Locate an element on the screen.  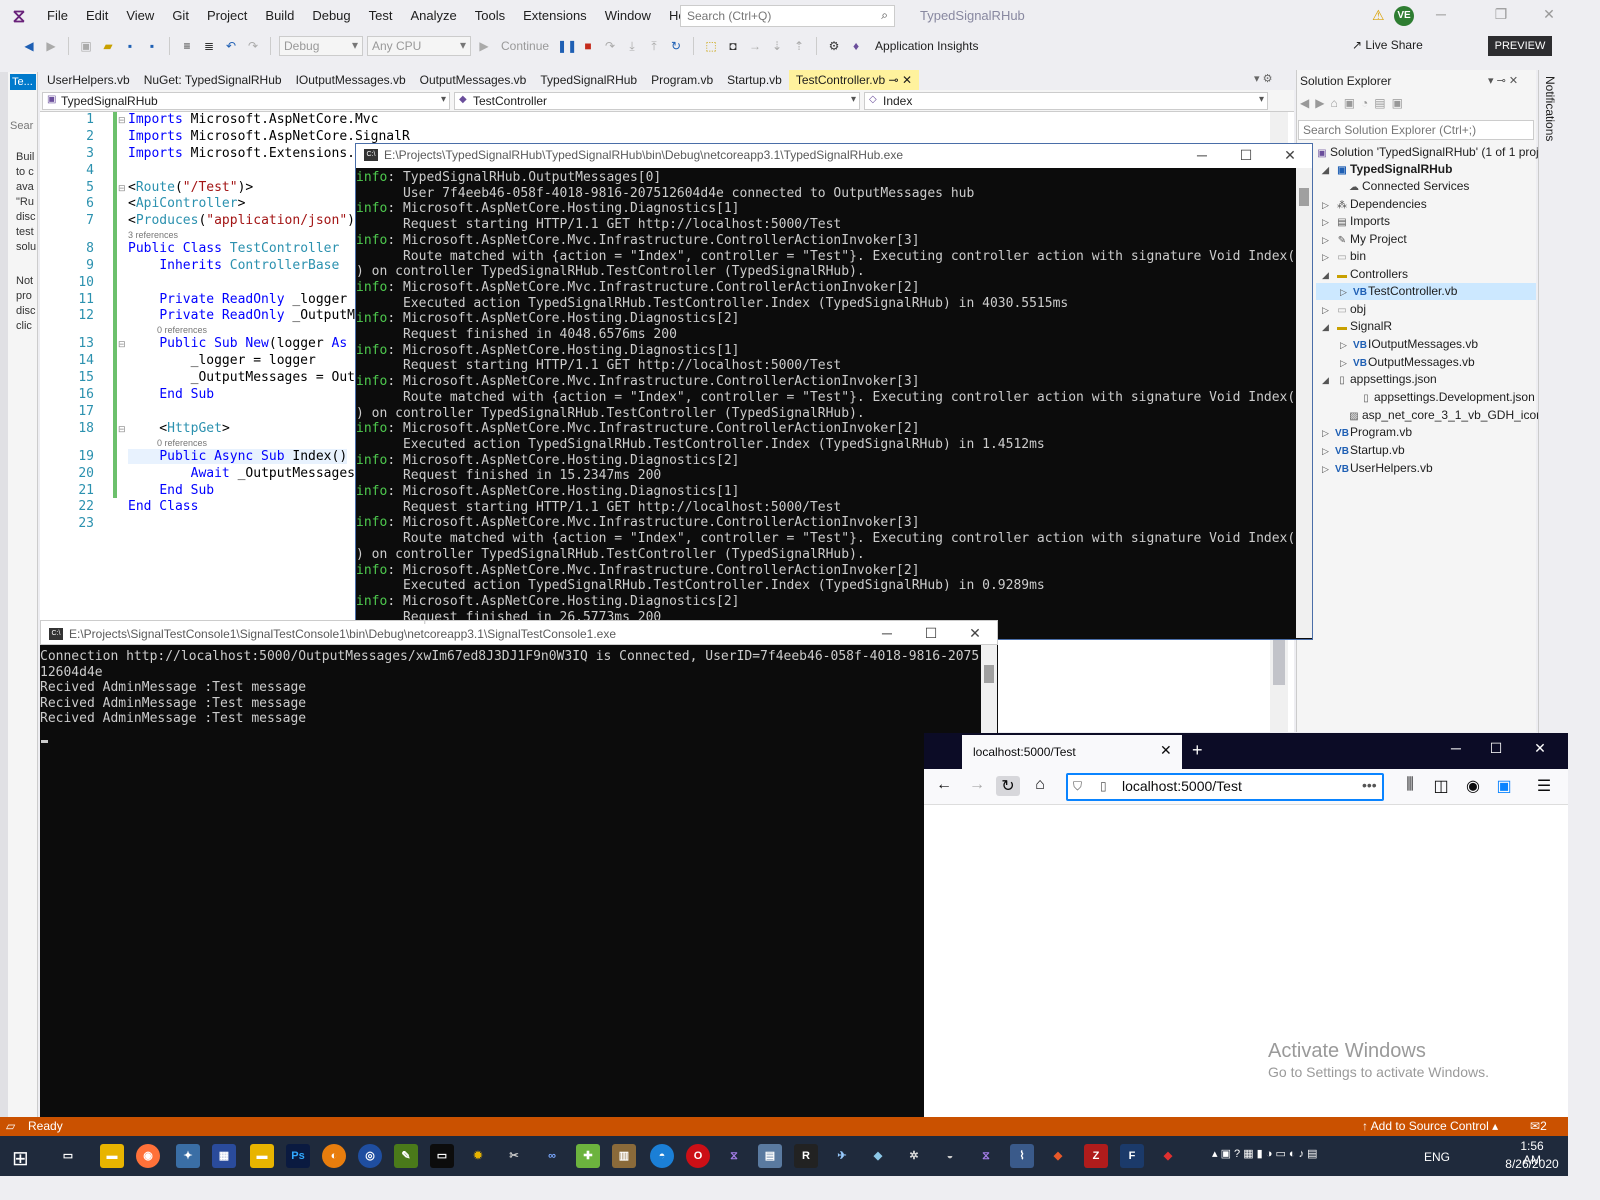
live-share-button: ↗ Live Share is located at coordinates (1387, 45).